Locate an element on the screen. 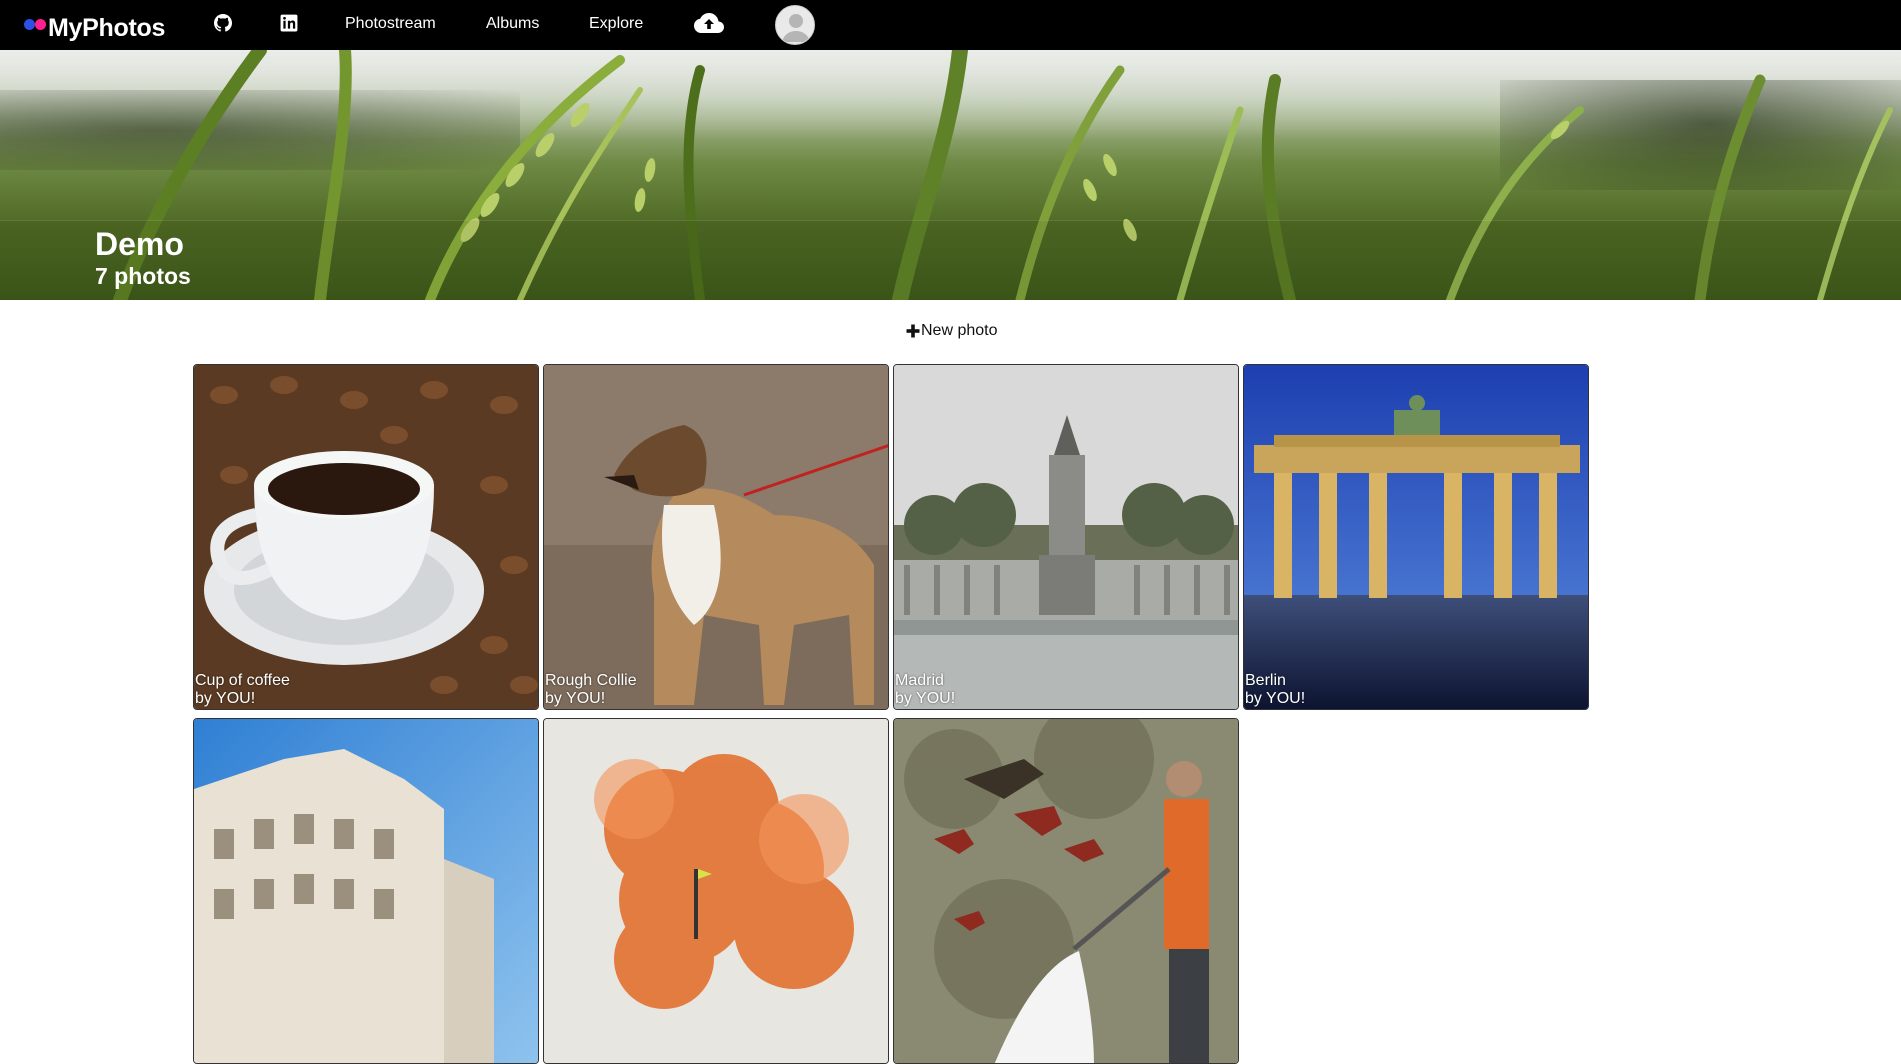 This screenshot has height=1064, width=1901. brand-logo: MyPhotos is located at coordinates (94, 25).